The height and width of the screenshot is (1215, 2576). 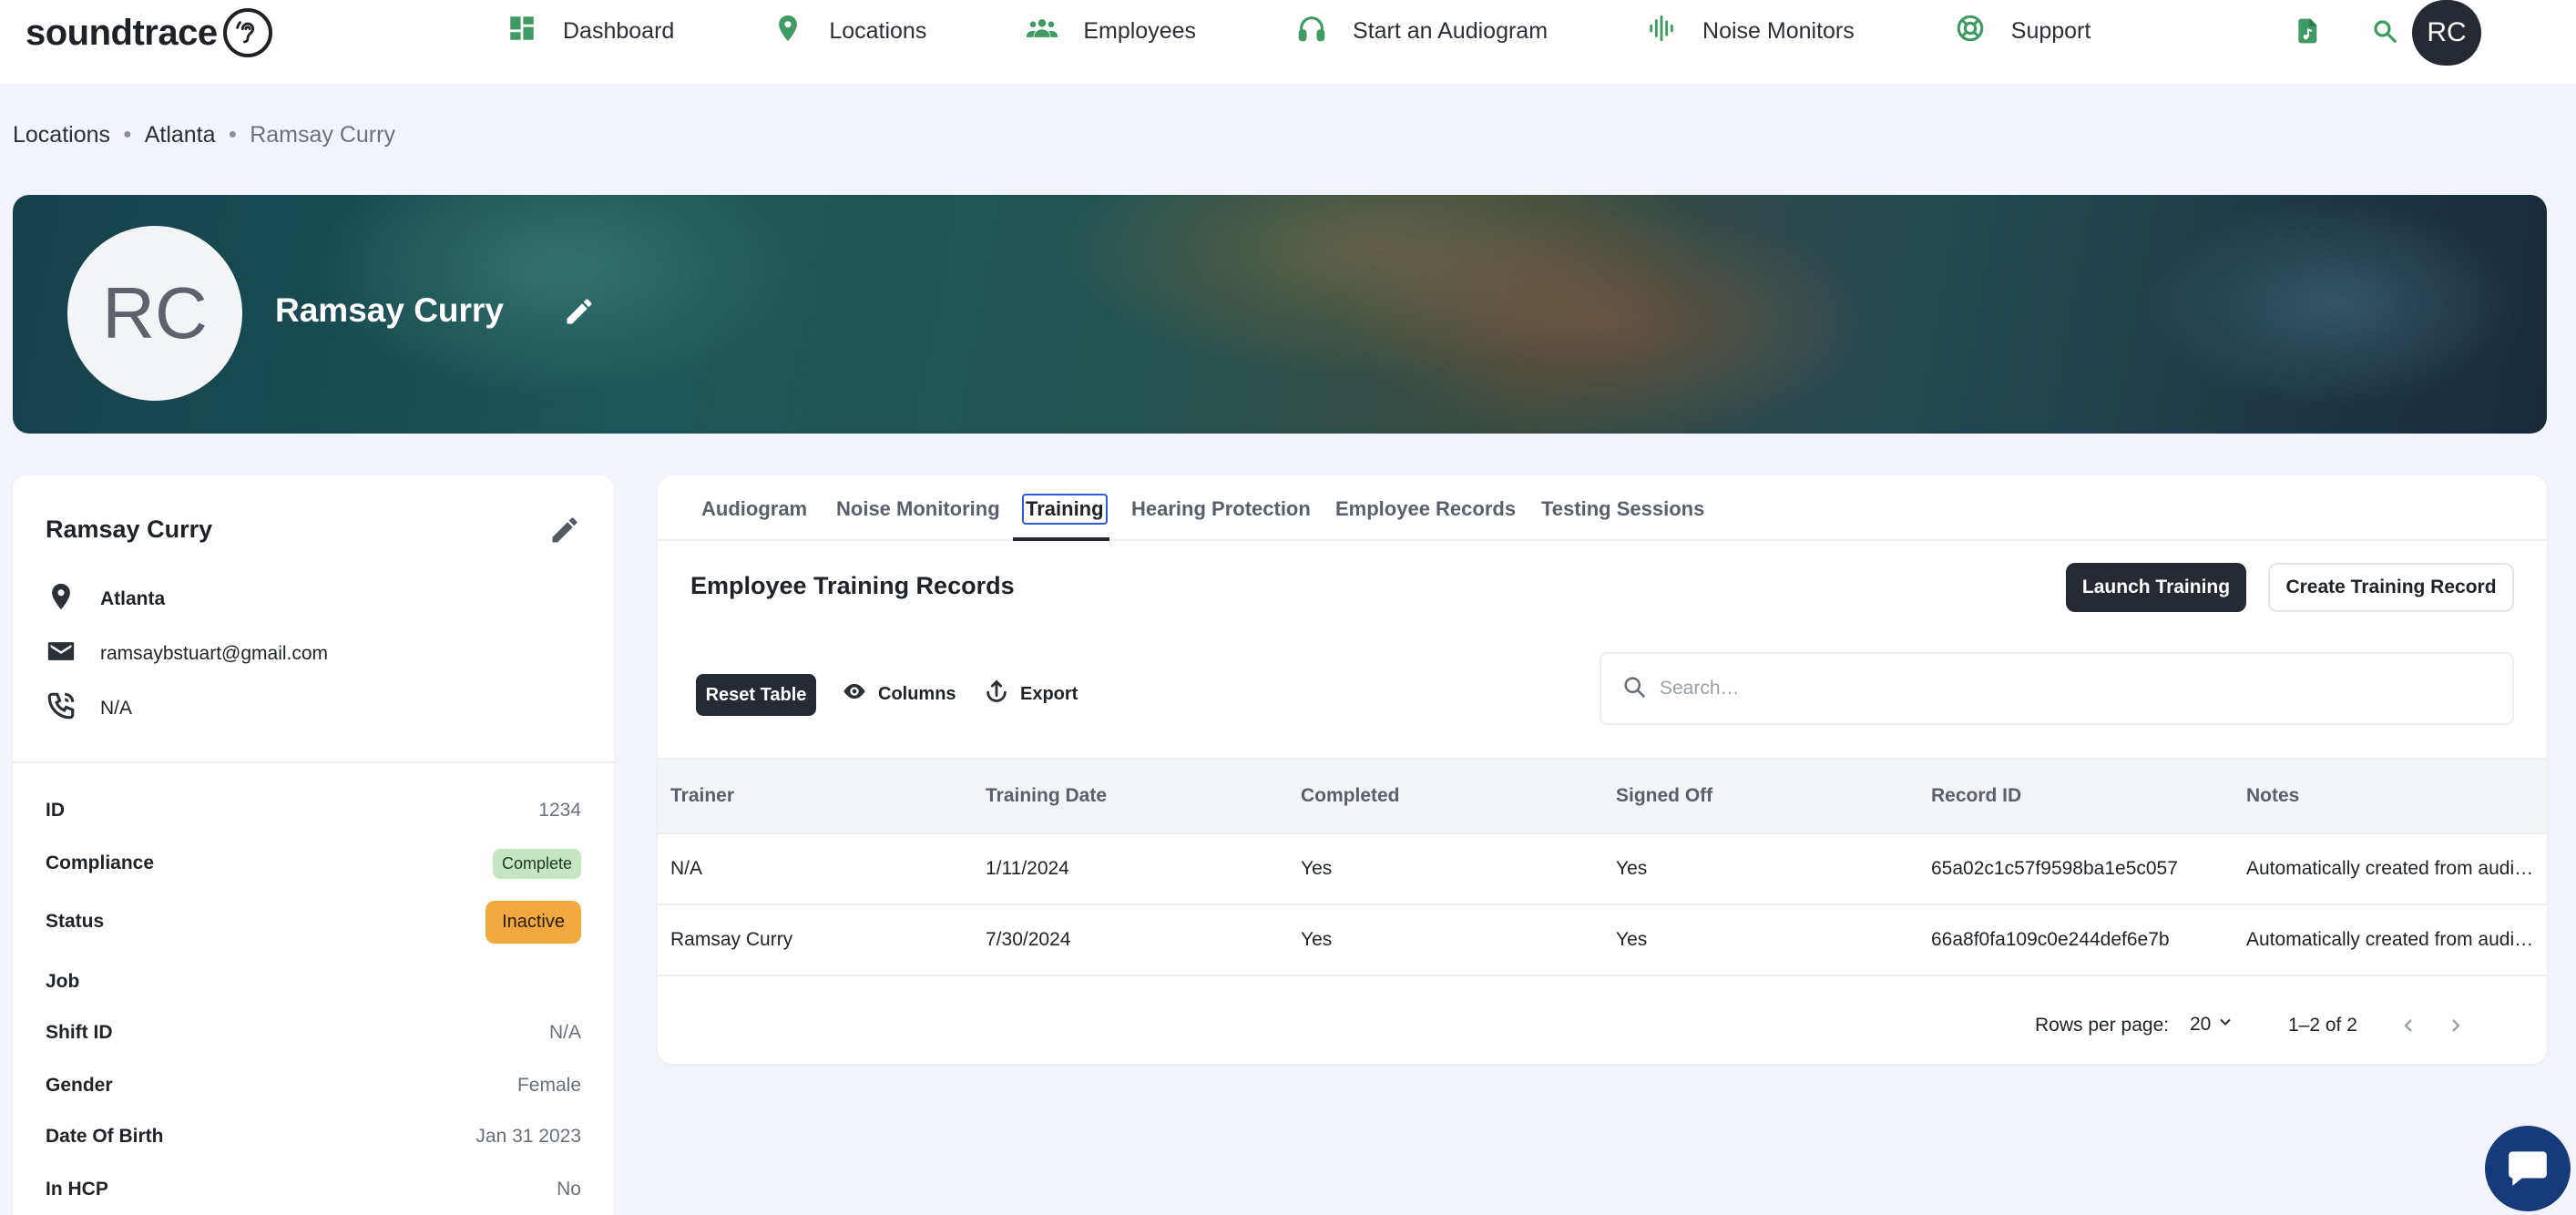 I want to click on ear-logo-icon, so click(x=247, y=32).